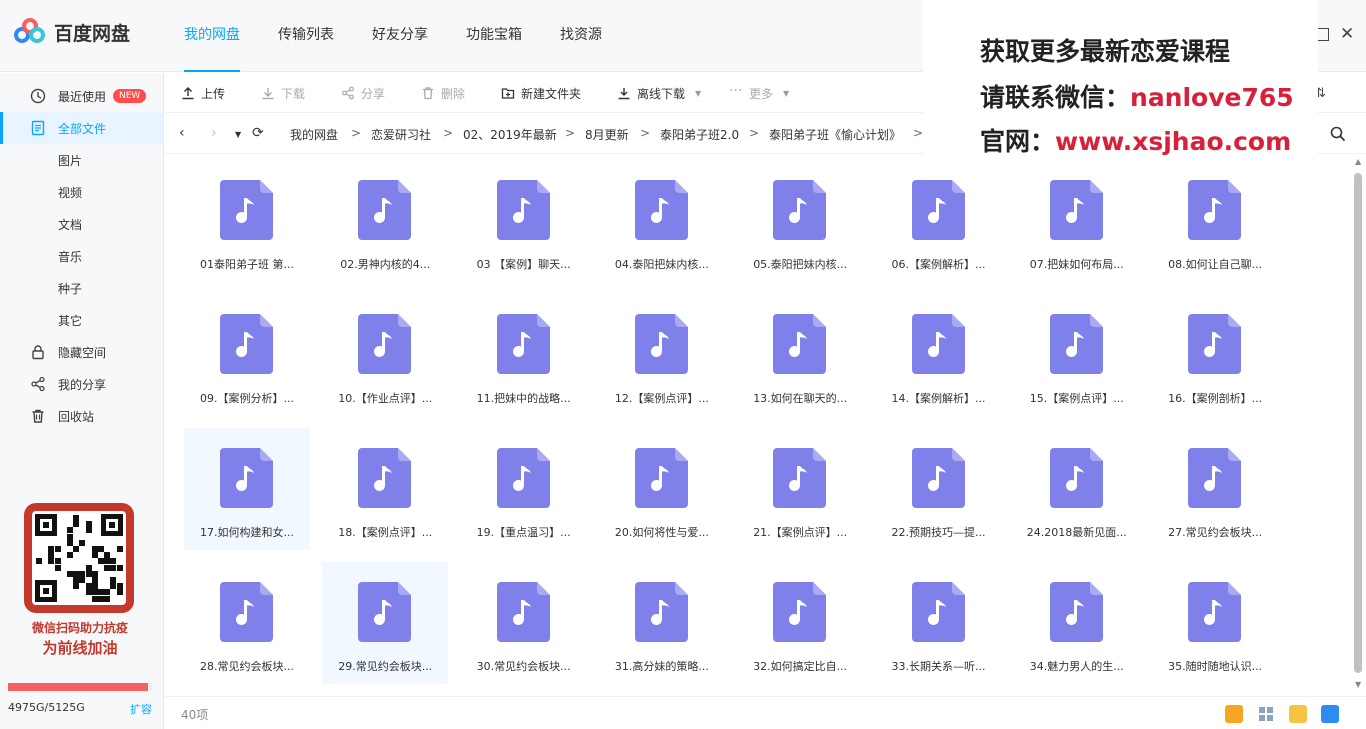 The height and width of the screenshot is (729, 1366). Describe the element at coordinates (238, 134) in the screenshot. I see `history-dropdown-icon: ▼` at that location.